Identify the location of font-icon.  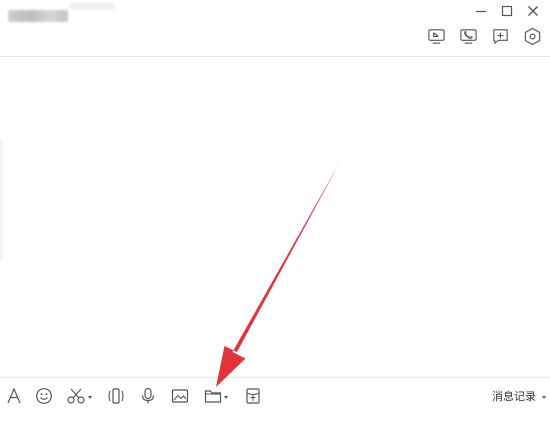
(14, 395).